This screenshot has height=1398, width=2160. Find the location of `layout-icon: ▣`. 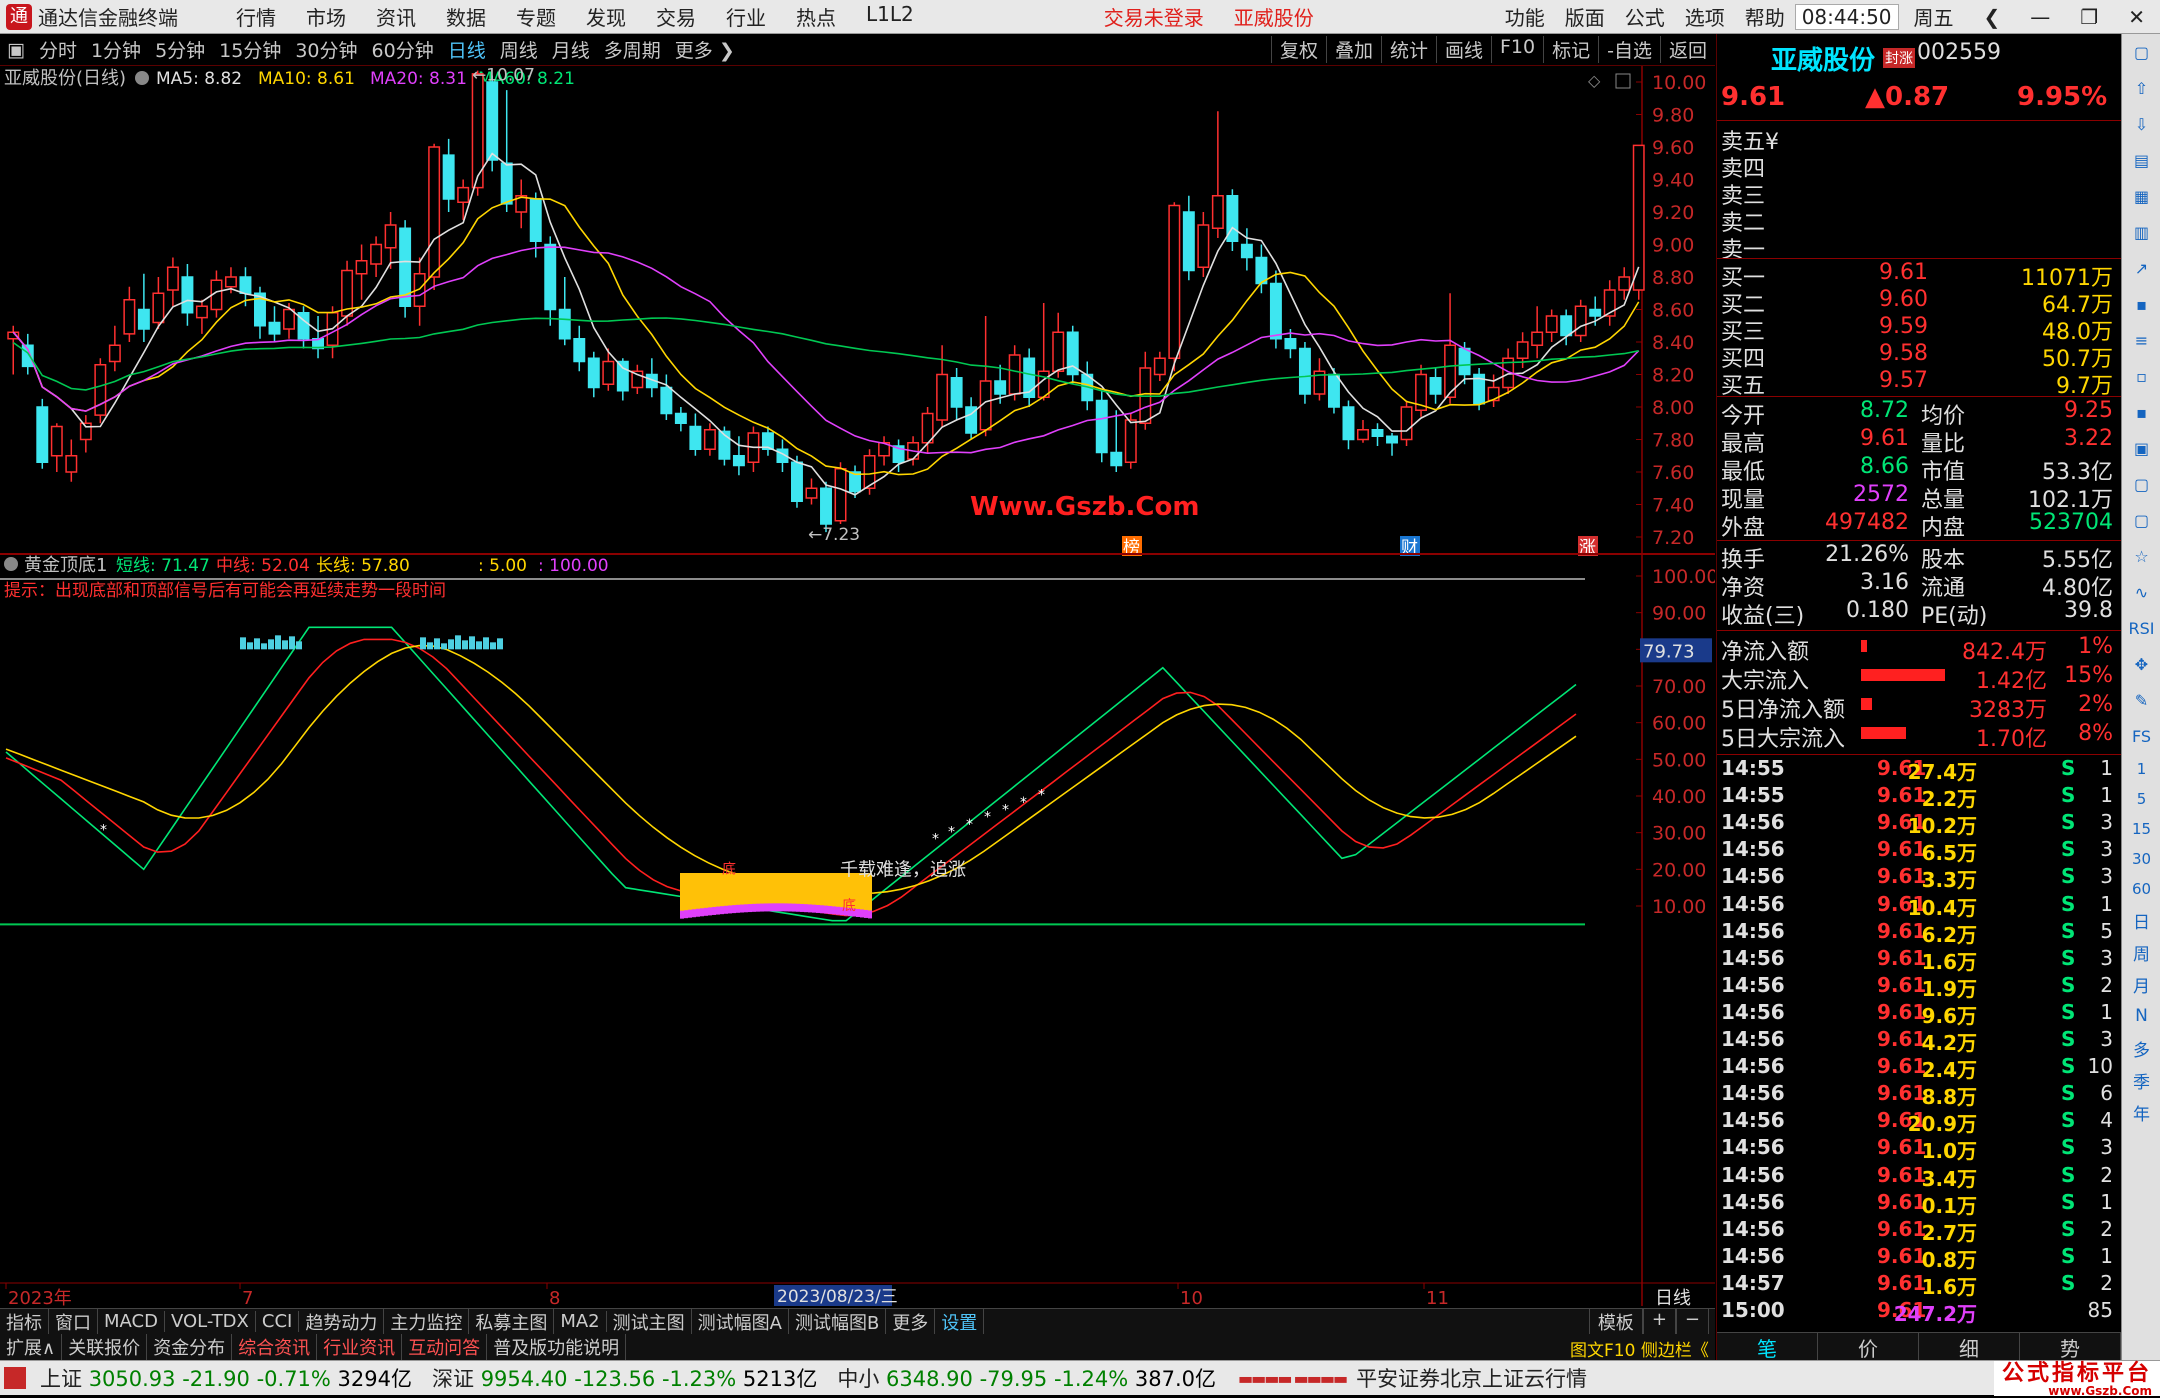

layout-icon: ▣ is located at coordinates (16, 50).